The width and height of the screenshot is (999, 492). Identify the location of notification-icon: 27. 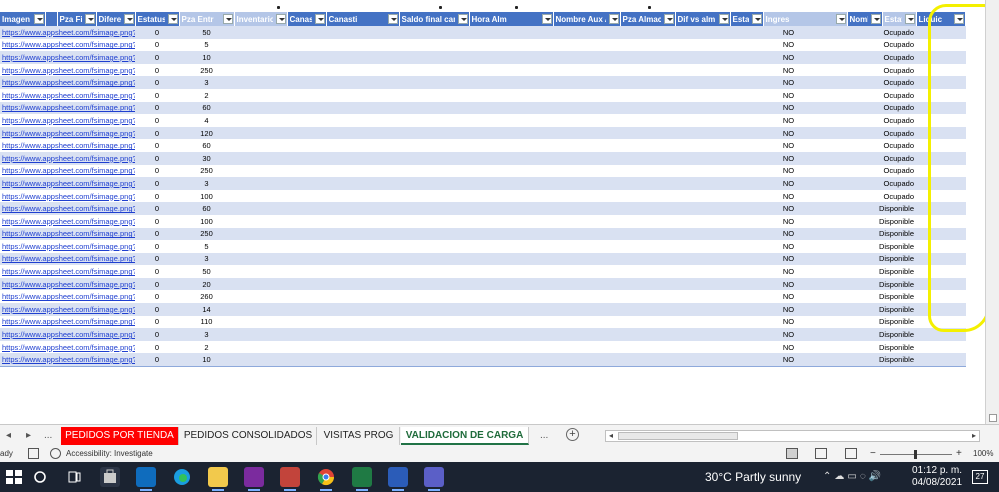
(980, 477).